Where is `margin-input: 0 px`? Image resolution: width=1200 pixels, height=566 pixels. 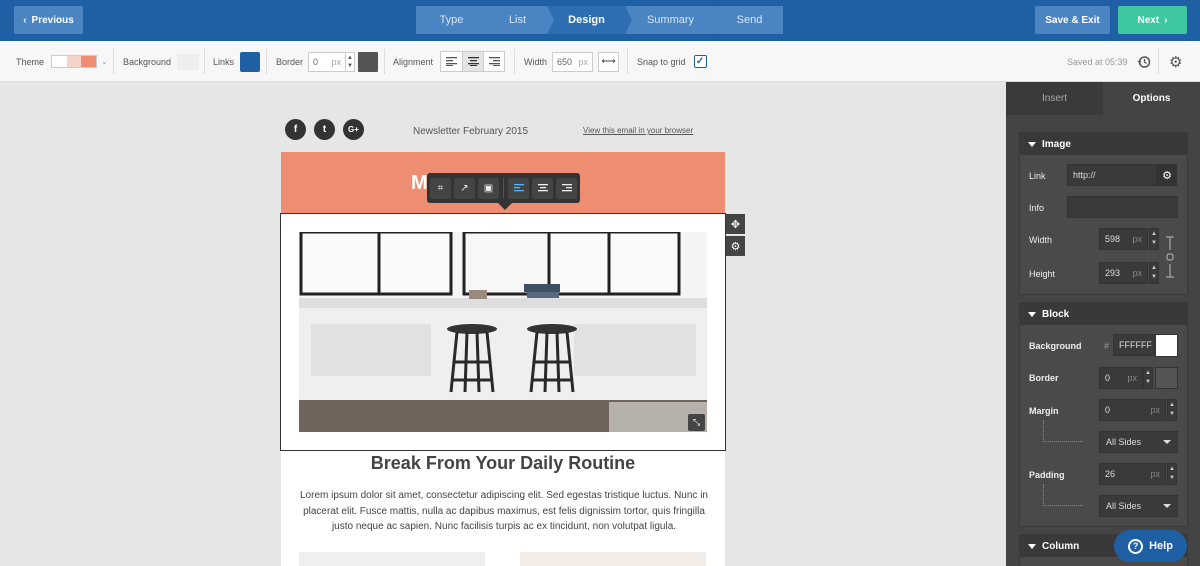
margin-input: 0 px is located at coordinates (1132, 410).